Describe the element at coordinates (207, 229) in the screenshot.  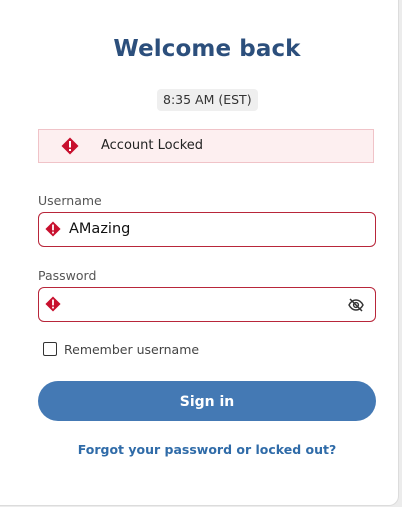
I see `username-field: AMazing` at that location.